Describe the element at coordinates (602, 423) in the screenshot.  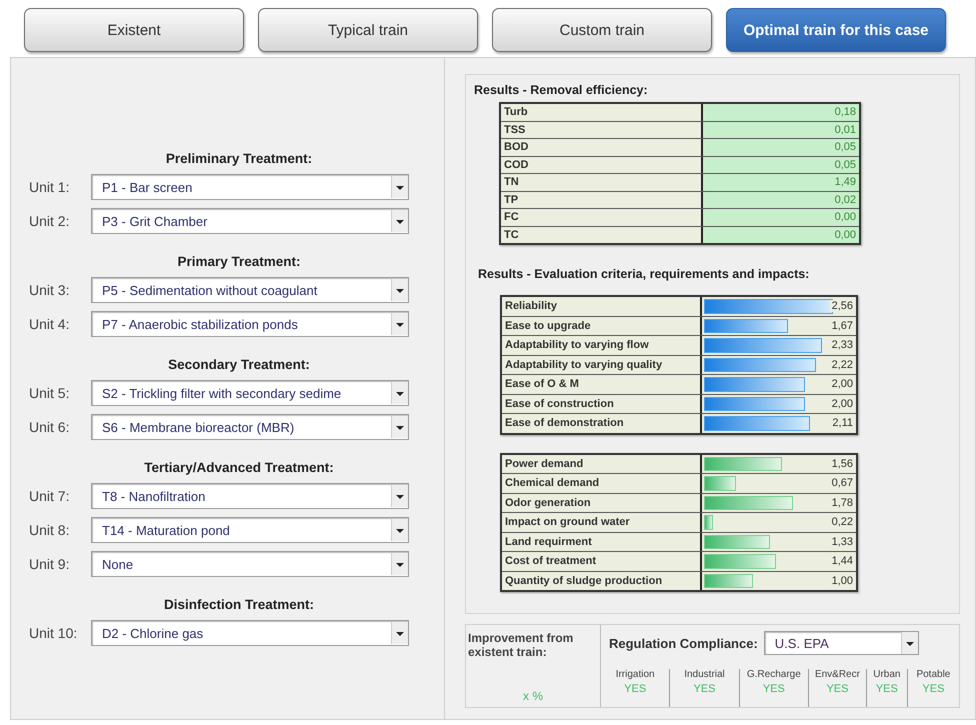
I see `table-cell: Ease of demonstration` at that location.